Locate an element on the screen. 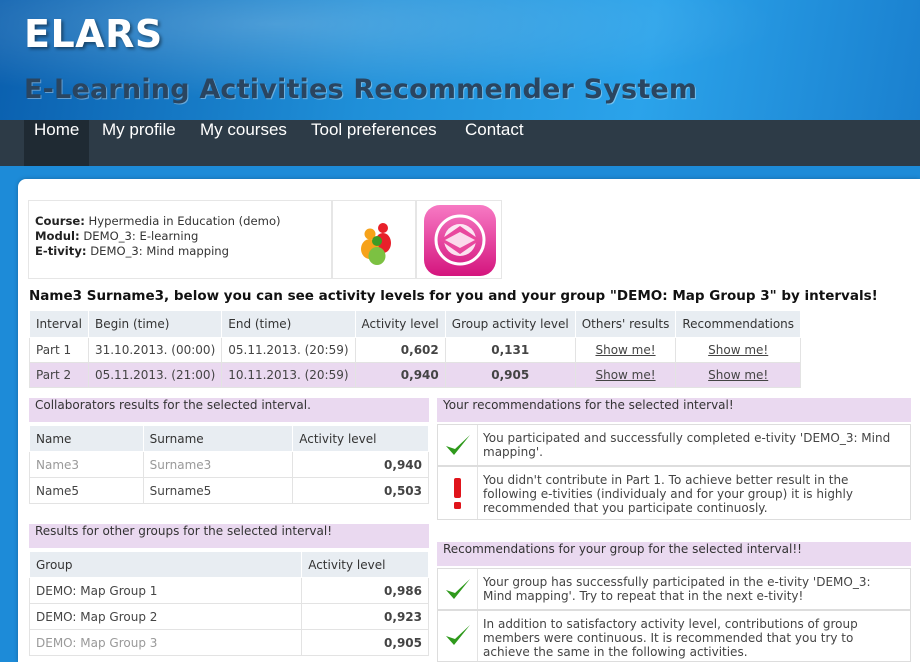 This screenshot has width=920, height=662. begin-cell: 31.10.2013. (00:00) is located at coordinates (155, 350).